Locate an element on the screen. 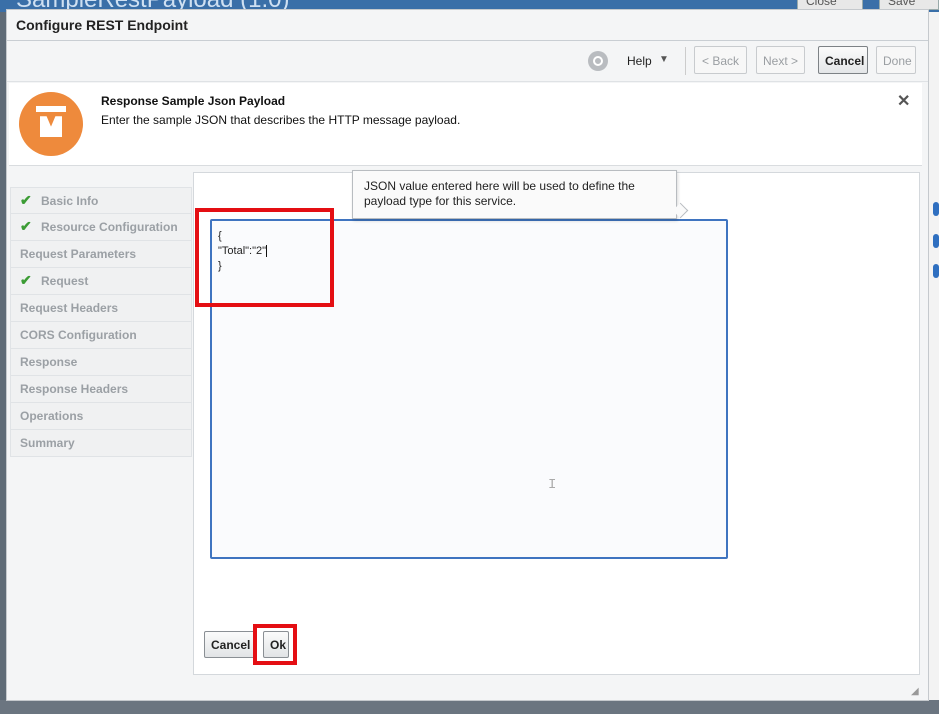  nav-item-label: Request is located at coordinates (65, 281).